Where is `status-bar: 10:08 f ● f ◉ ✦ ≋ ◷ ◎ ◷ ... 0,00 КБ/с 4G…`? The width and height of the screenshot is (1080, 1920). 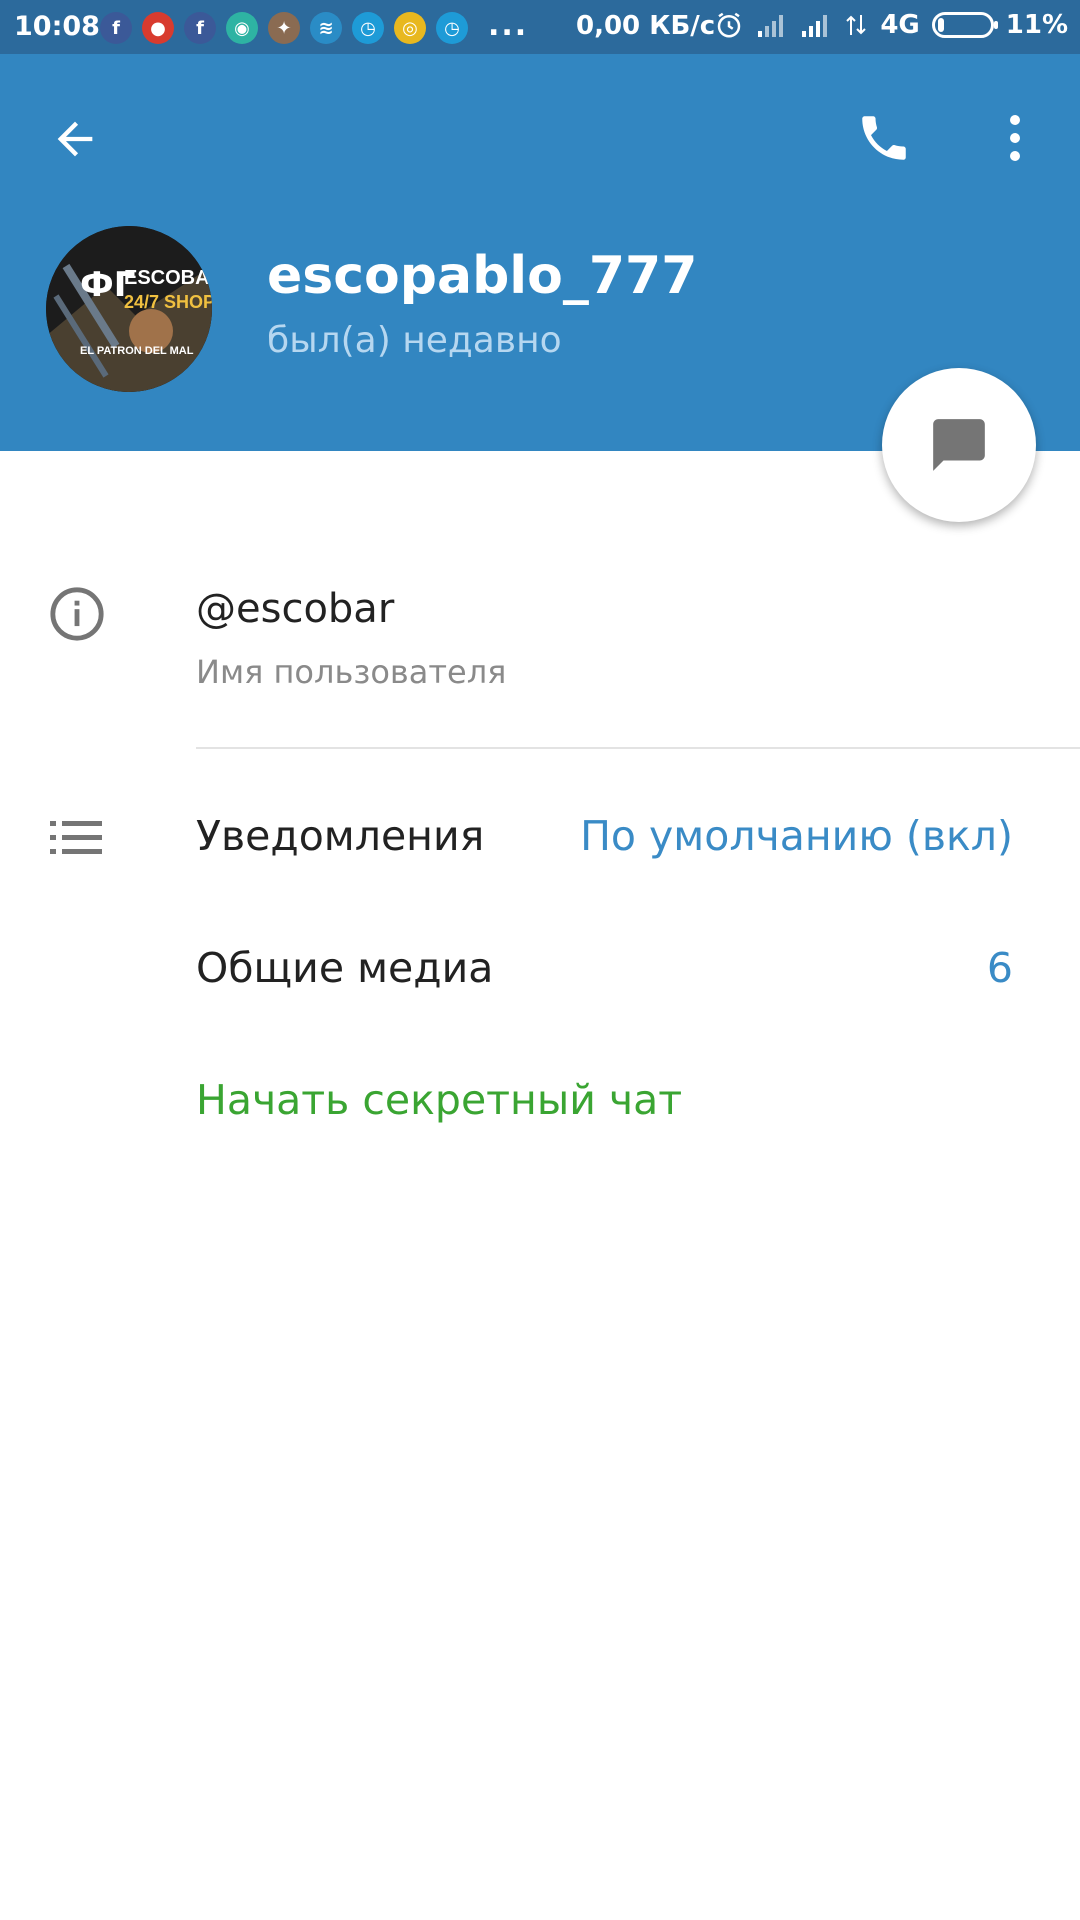 status-bar: 10:08 f ● f ◉ ✦ ≋ ◷ ◎ ◷ ... 0,00 КБ/с 4G… is located at coordinates (540, 27).